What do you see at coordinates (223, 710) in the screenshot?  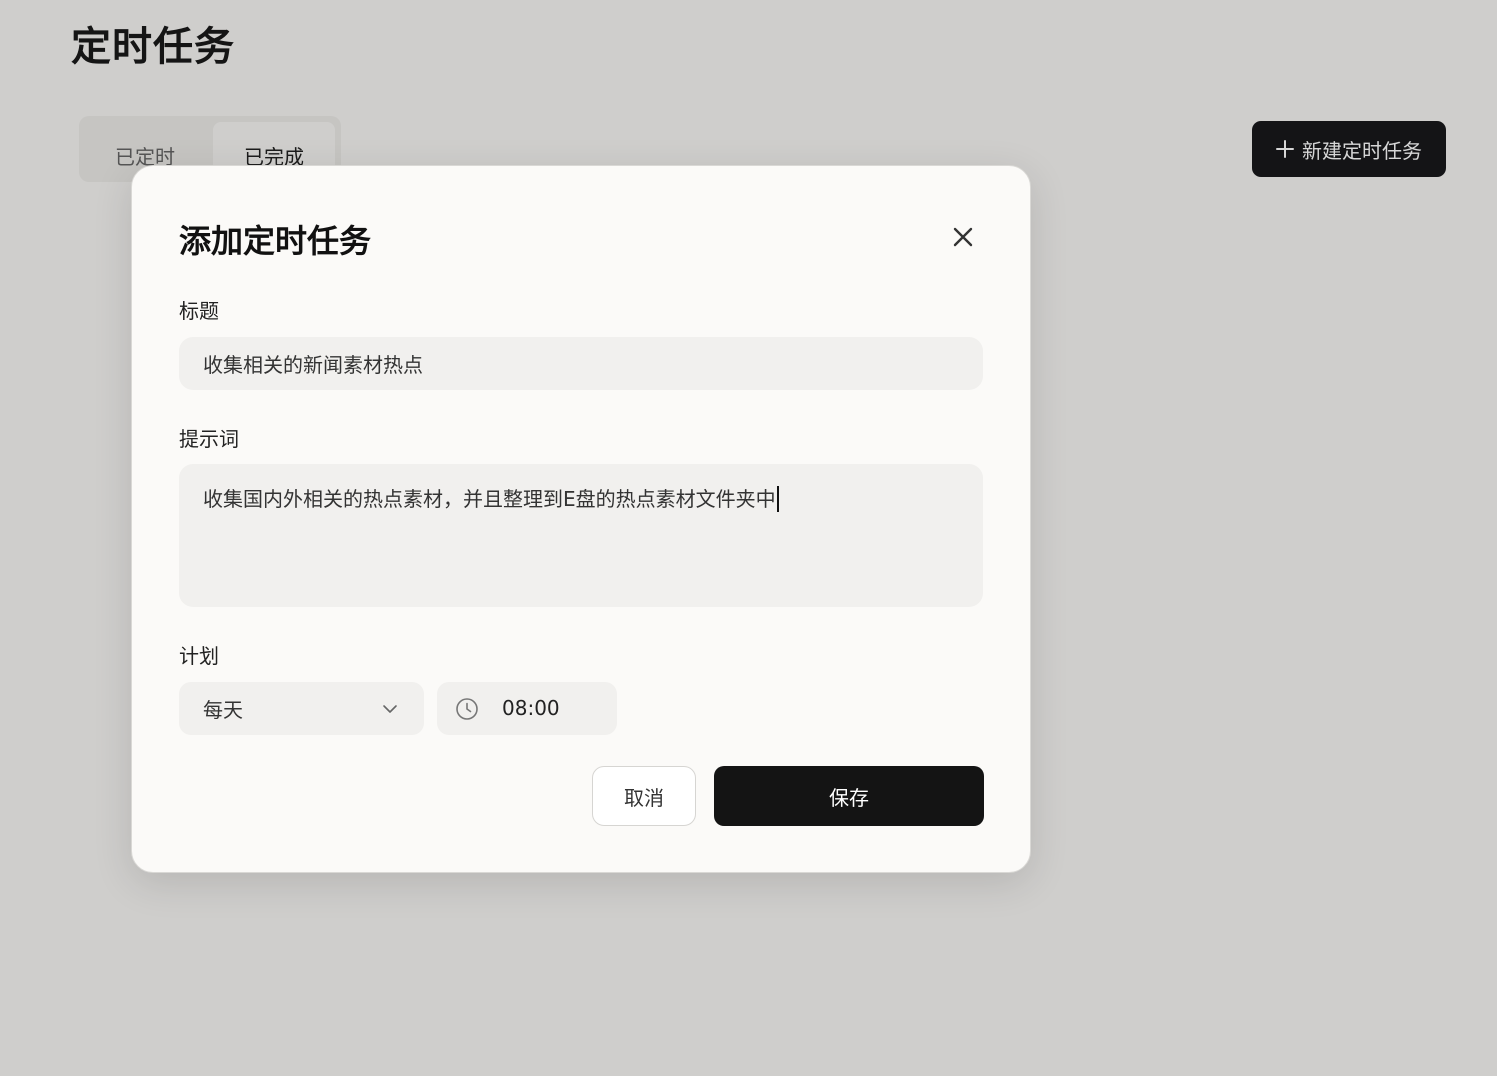 I see `frequency-select-value: 每天` at bounding box center [223, 710].